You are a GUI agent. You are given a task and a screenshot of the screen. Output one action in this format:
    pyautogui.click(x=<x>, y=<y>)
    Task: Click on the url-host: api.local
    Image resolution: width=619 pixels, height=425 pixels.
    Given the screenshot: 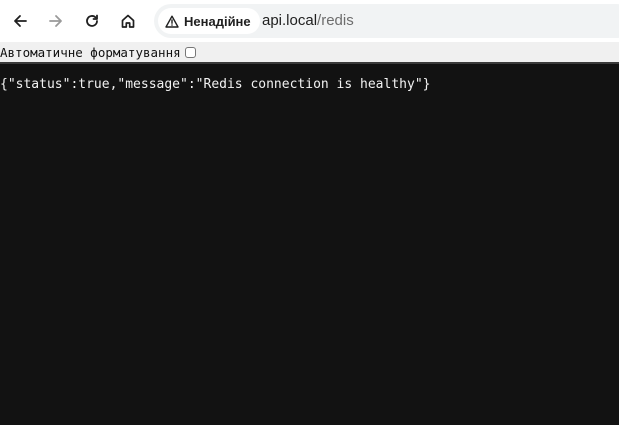 What is the action you would take?
    pyautogui.click(x=290, y=20)
    